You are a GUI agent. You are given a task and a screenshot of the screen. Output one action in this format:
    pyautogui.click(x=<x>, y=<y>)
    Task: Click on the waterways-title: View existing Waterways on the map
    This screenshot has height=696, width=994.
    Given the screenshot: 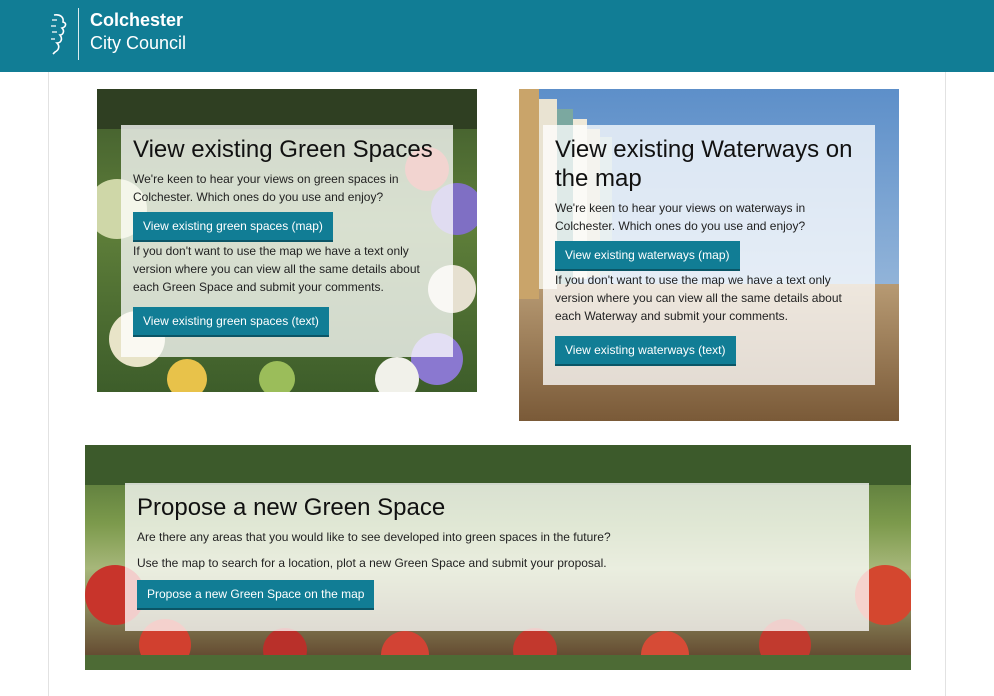 What is the action you would take?
    pyautogui.click(x=704, y=164)
    